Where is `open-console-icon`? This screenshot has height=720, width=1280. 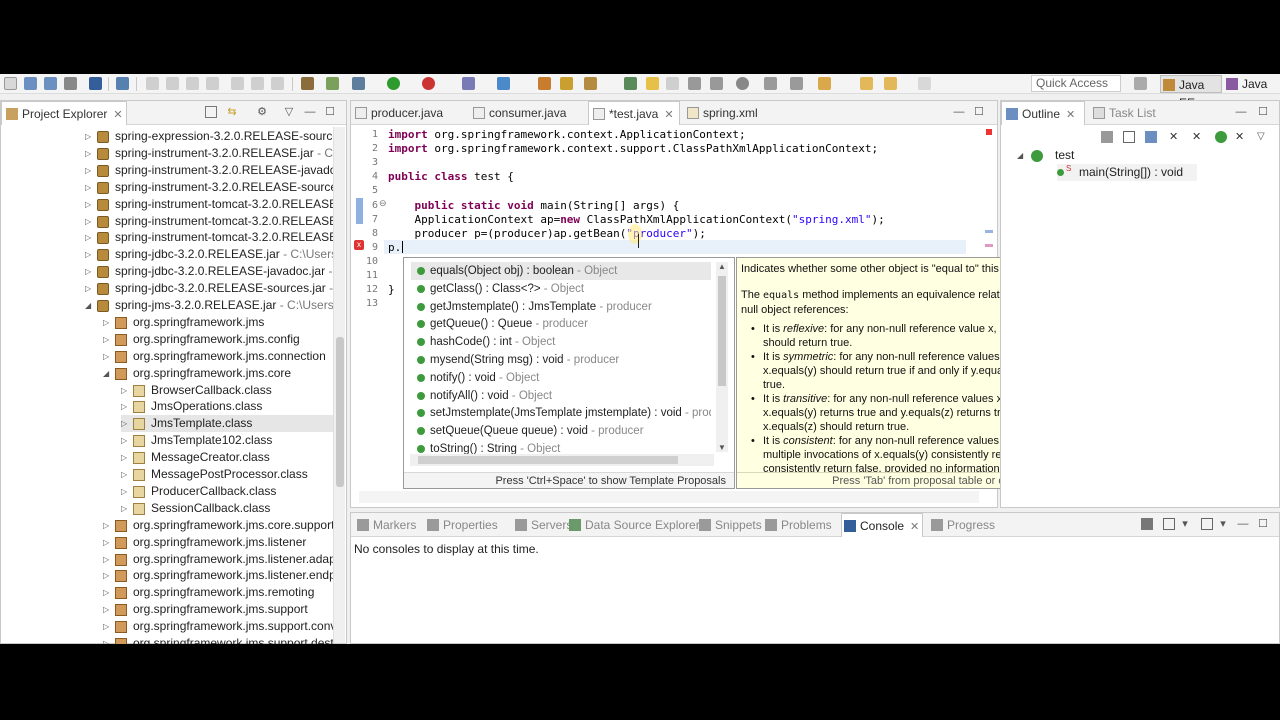
open-console-icon is located at coordinates (1207, 524).